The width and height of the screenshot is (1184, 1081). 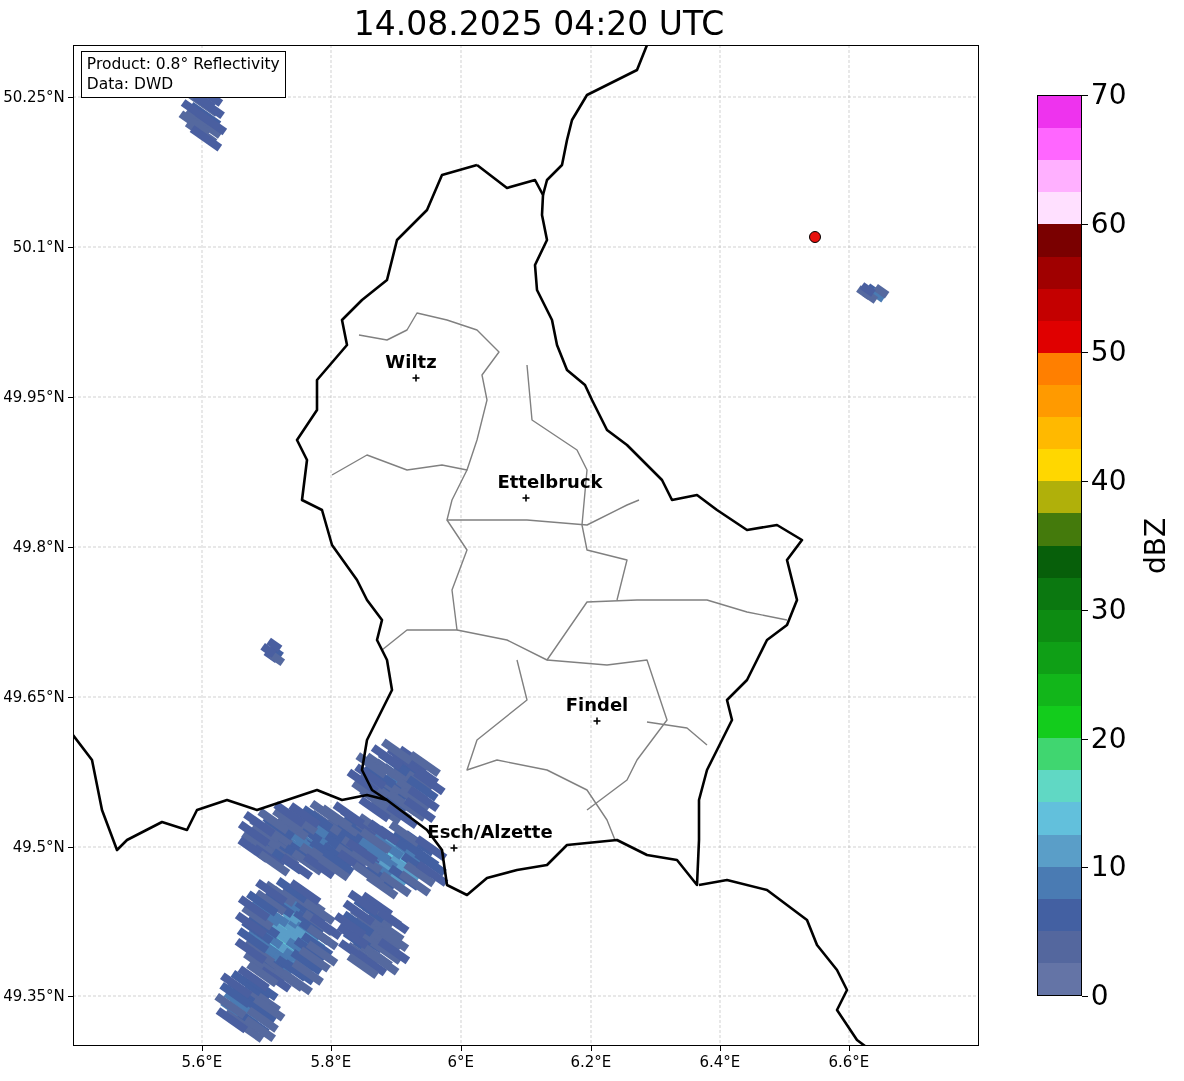 What do you see at coordinates (1108, 352) in the screenshot?
I see `colorbar-tick-label: 50` at bounding box center [1108, 352].